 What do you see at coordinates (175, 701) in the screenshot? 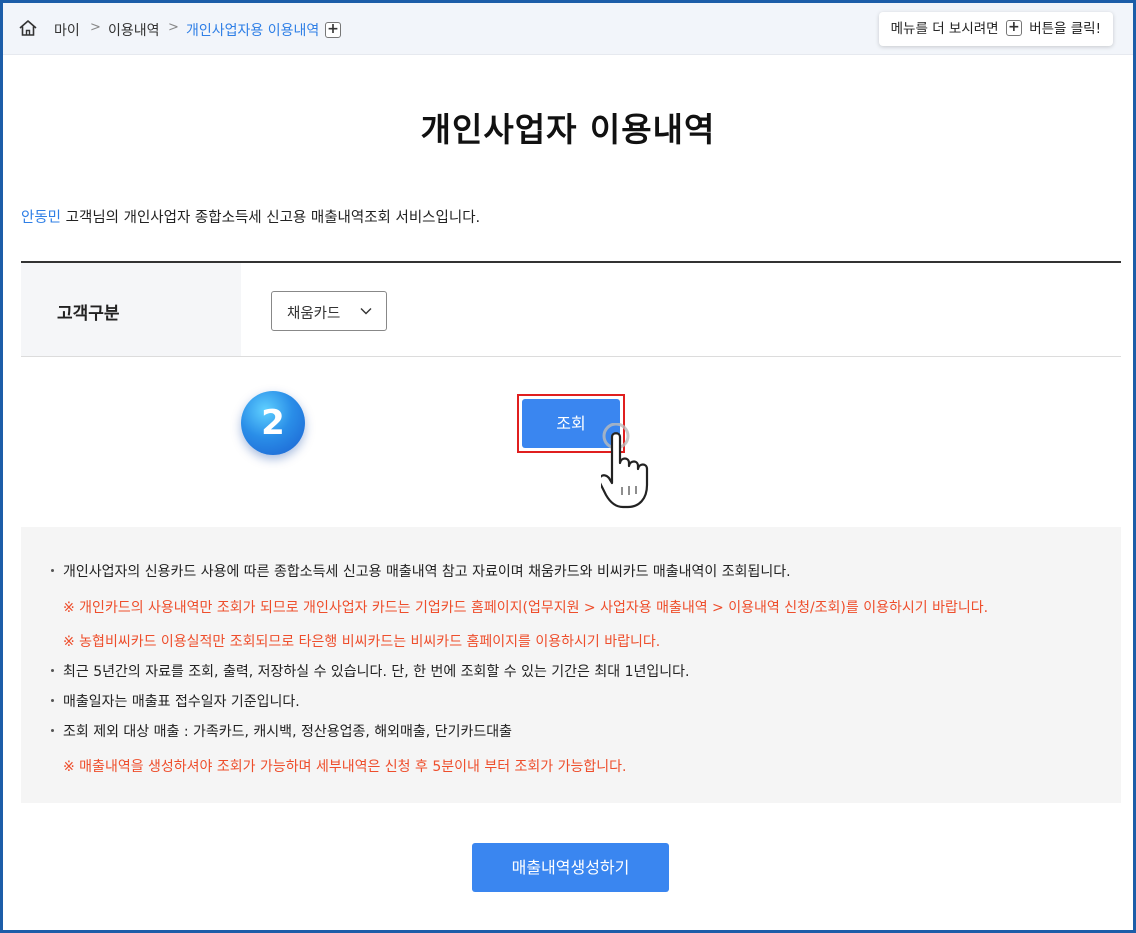
I see `notice-item: 매출일자는 매출표 접수일자 기준입니다.` at bounding box center [175, 701].